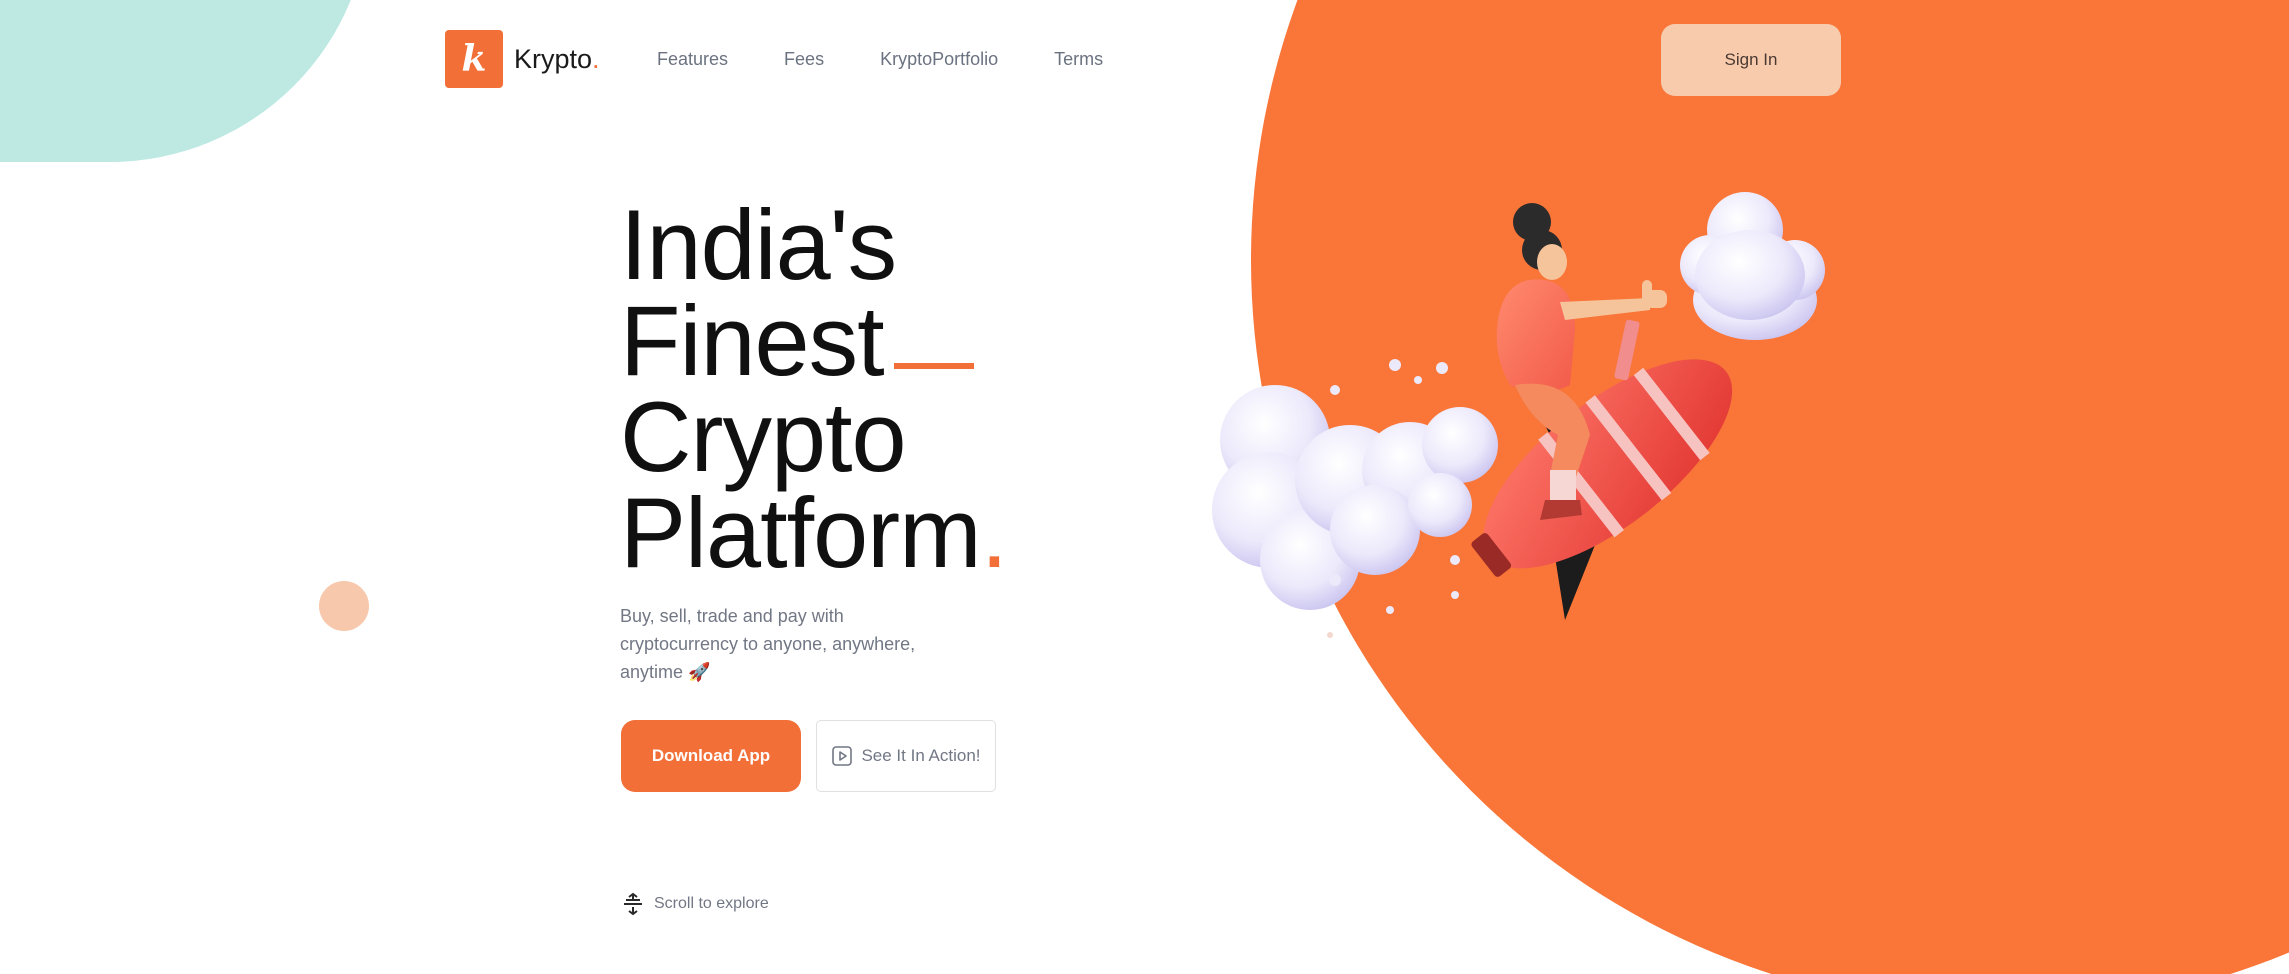 The height and width of the screenshot is (974, 2289). I want to click on brand-logo: k Krypto., so click(522, 59).